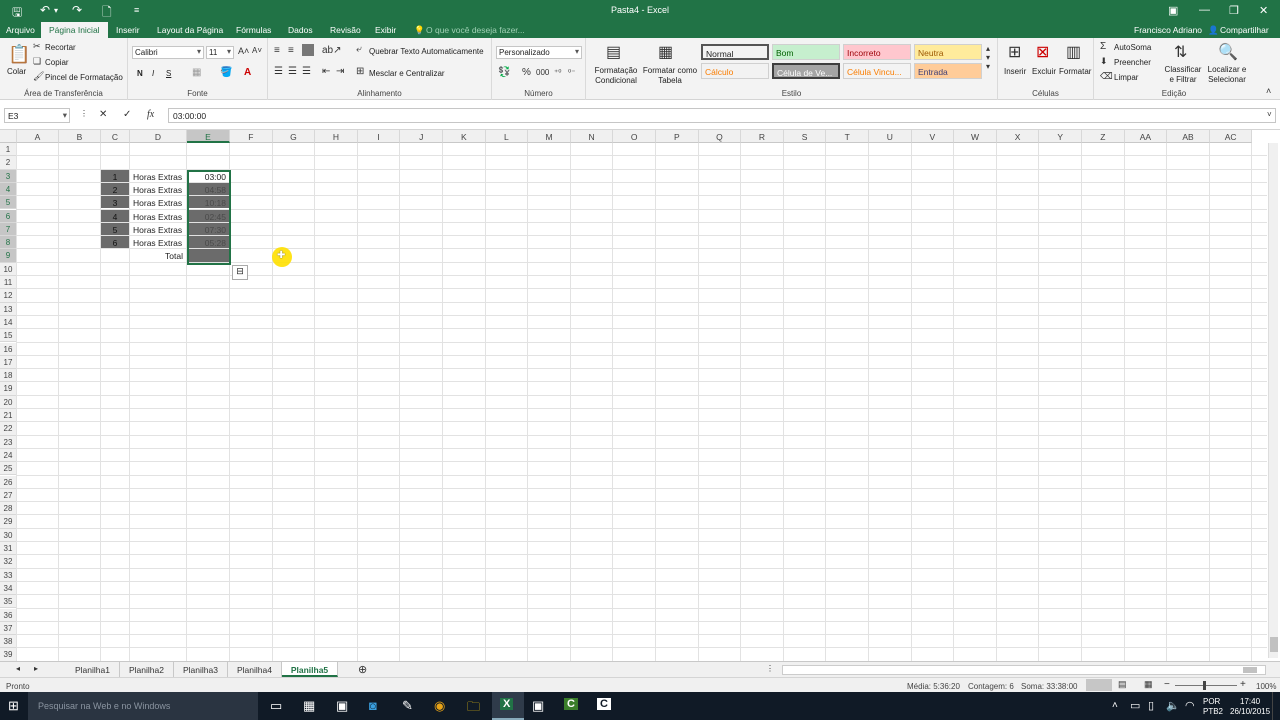 This screenshot has width=1280, height=720. Describe the element at coordinates (735, 71) in the screenshot. I see `style-calculo: Cálculo` at that location.